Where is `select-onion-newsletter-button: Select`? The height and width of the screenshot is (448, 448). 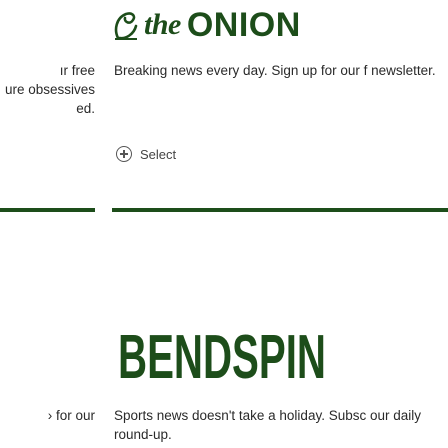
select-onion-newsletter-button: Select is located at coordinates (146, 154).